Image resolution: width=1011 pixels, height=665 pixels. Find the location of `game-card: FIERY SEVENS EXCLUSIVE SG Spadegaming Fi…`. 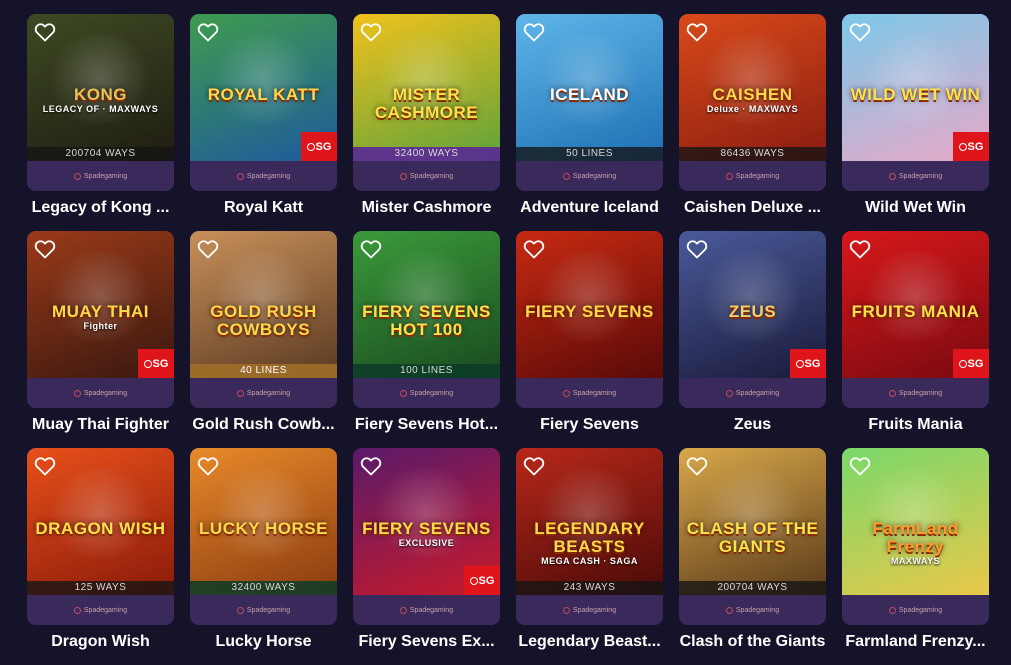

game-card: FIERY SEVENS EXCLUSIVE SG Spadegaming Fi… is located at coordinates (426, 556).